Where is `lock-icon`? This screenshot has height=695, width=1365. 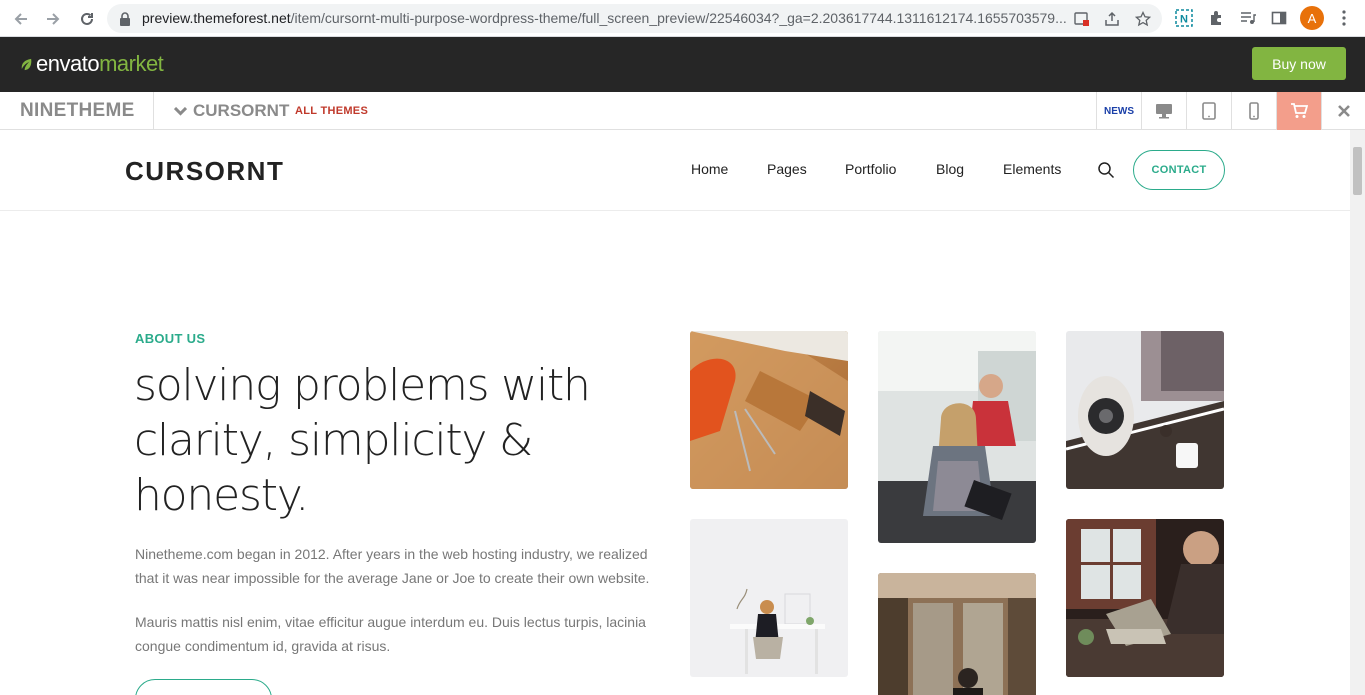
lock-icon is located at coordinates (125, 19).